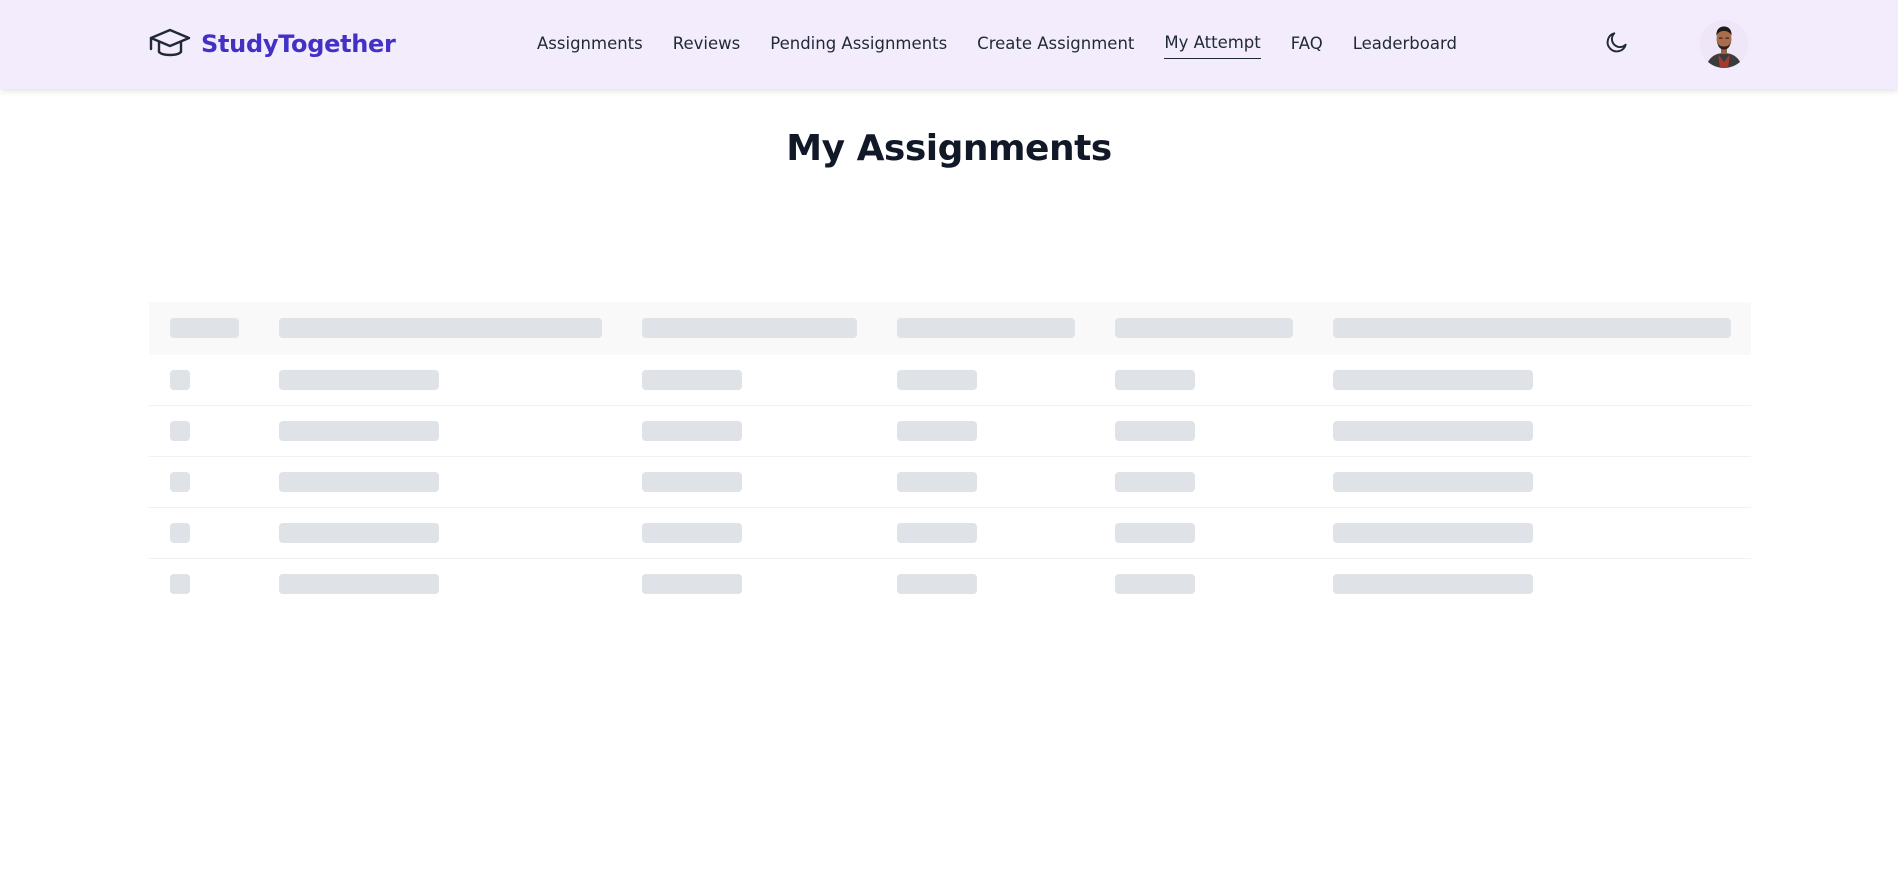 The height and width of the screenshot is (885, 1898). I want to click on nav-link-leaderboard: Leaderboard, so click(1405, 45).